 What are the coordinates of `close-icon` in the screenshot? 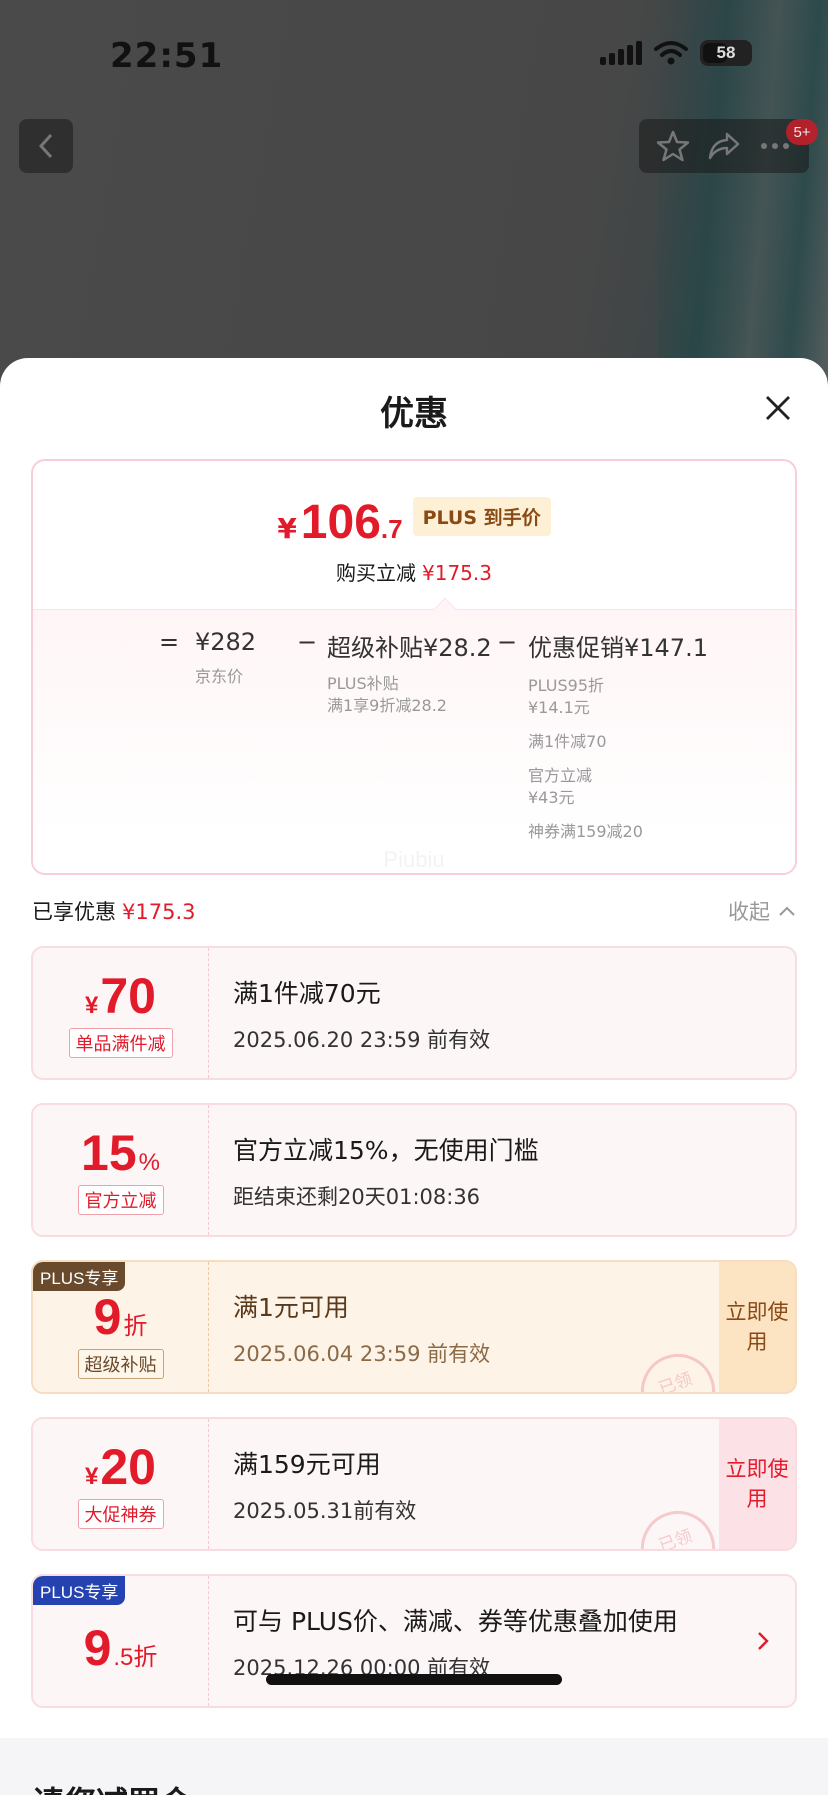 It's located at (778, 408).